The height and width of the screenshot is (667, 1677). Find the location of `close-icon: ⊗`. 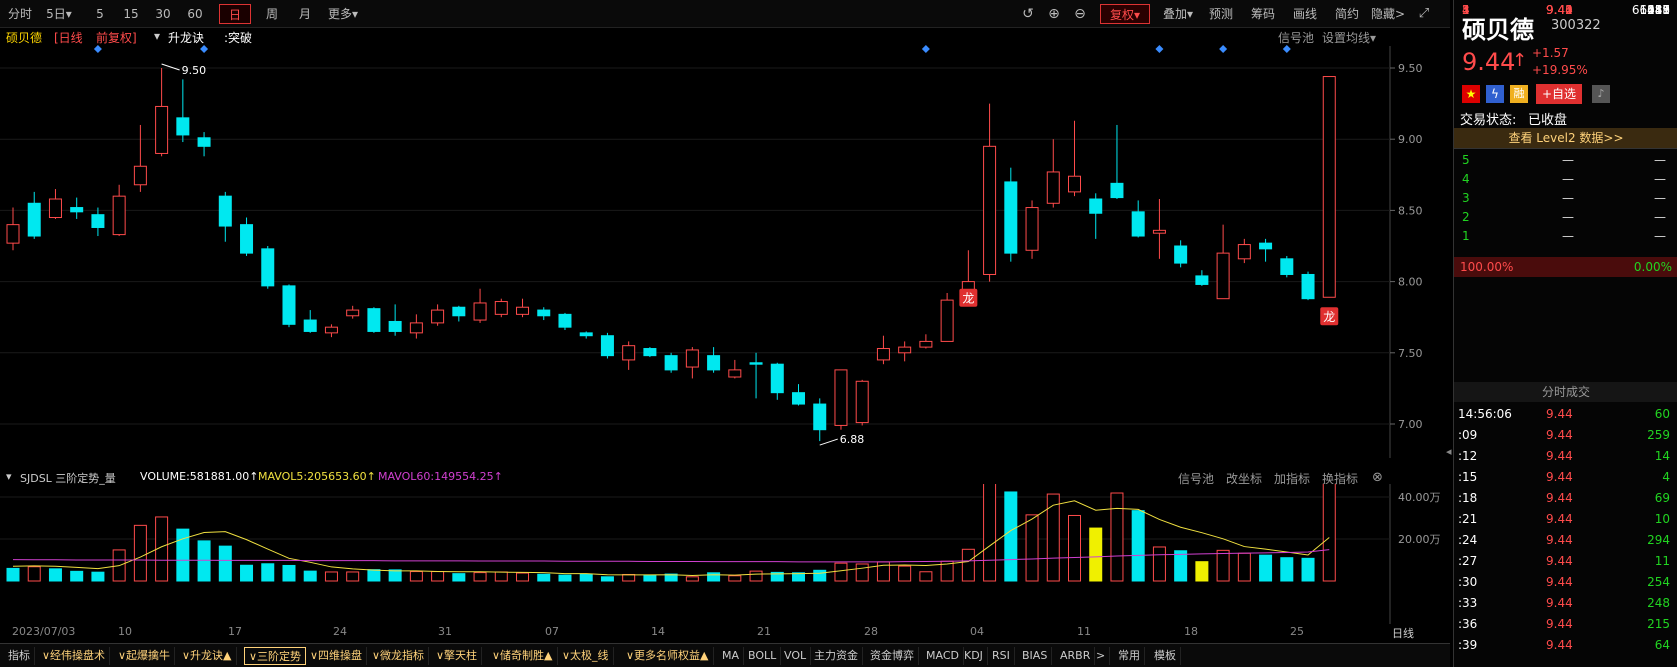

close-icon: ⊗ is located at coordinates (1377, 477).